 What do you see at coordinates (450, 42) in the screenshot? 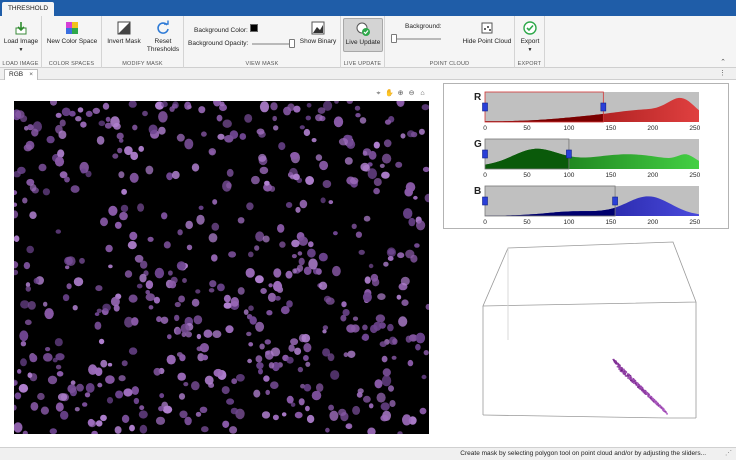
I see `section-point-cloud: Background: Hide Point Cloud POINT CLOUD` at bounding box center [450, 42].